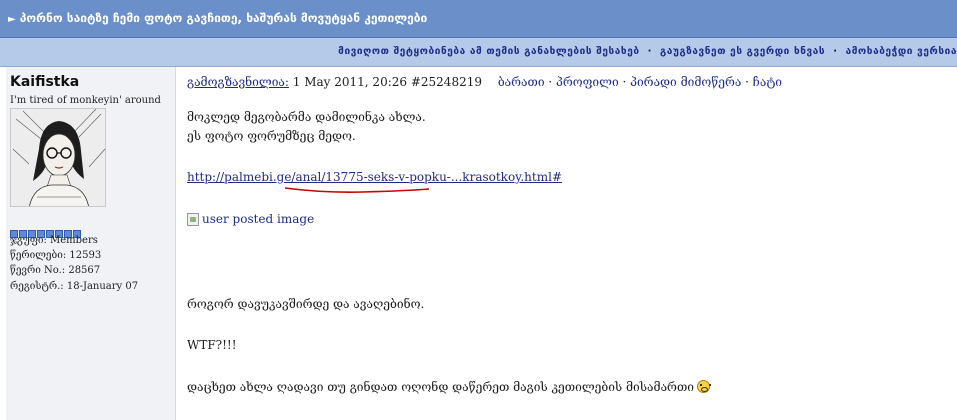  What do you see at coordinates (306, 117) in the screenshot?
I see `post-text-line: მოკლედ მეგობარმა დამილინკა ახლა.` at bounding box center [306, 117].